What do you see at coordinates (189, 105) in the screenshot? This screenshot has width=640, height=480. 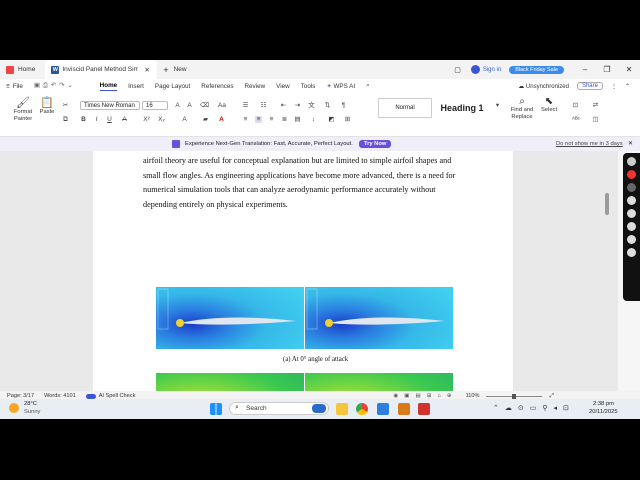 I see `shrink-font-icon: A` at bounding box center [189, 105].